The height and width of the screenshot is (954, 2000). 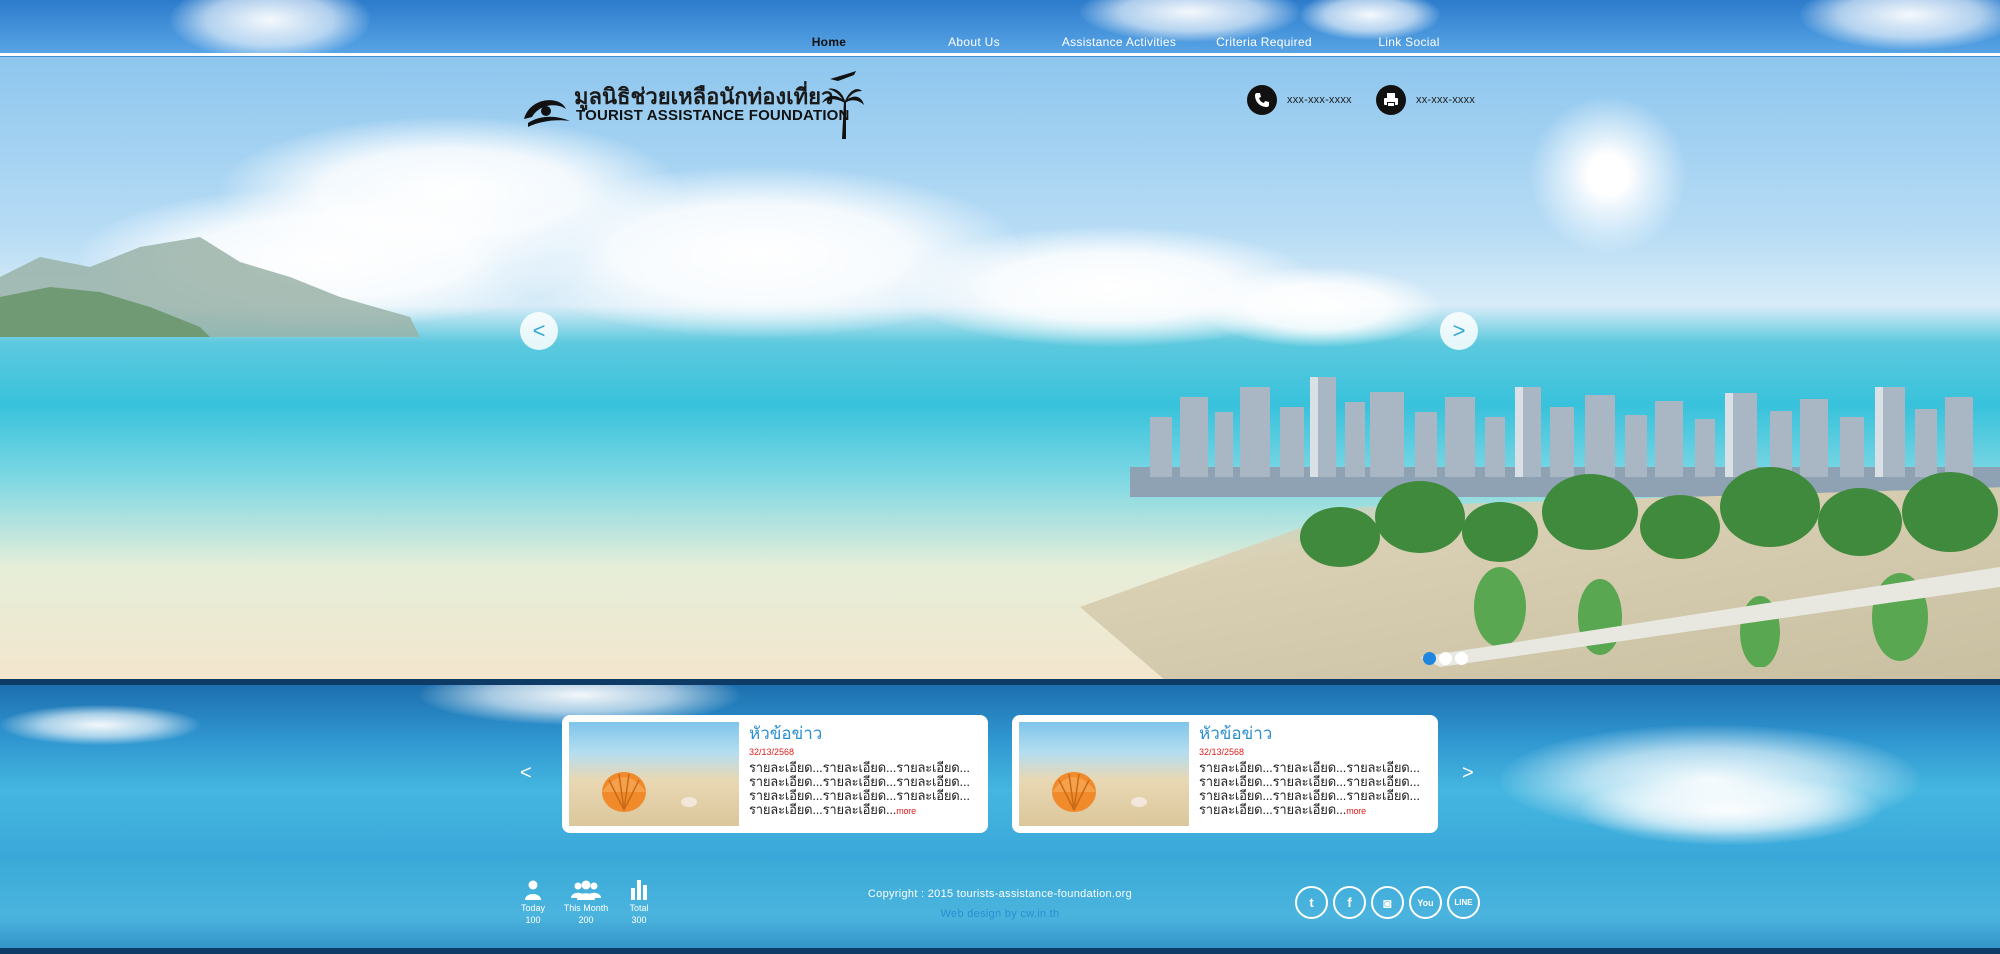 What do you see at coordinates (713, 115) in the screenshot?
I see `logo-english-text: TOURIST ASSISTANCE FOUNDATION` at bounding box center [713, 115].